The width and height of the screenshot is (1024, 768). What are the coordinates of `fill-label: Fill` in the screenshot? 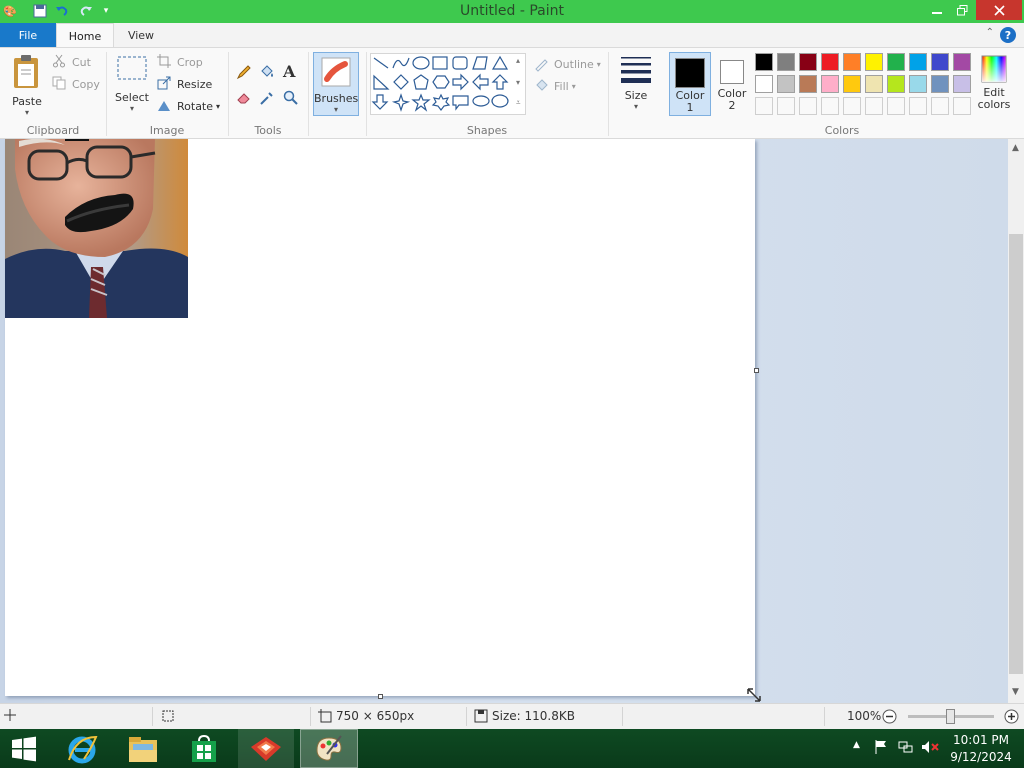 It's located at (561, 86).